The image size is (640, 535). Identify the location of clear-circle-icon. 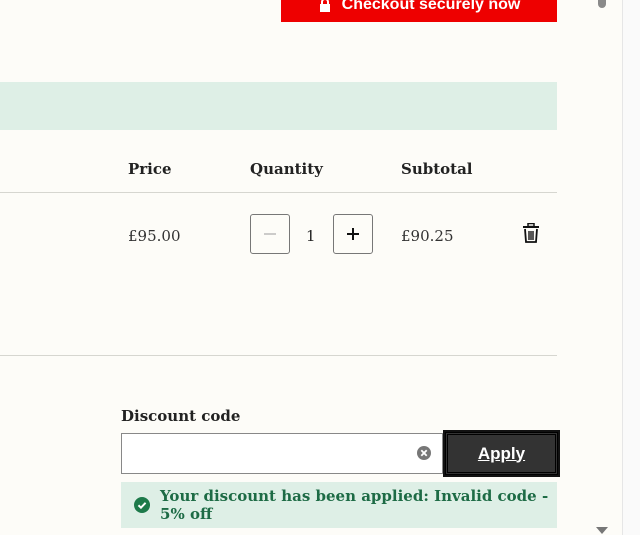
(424, 453).